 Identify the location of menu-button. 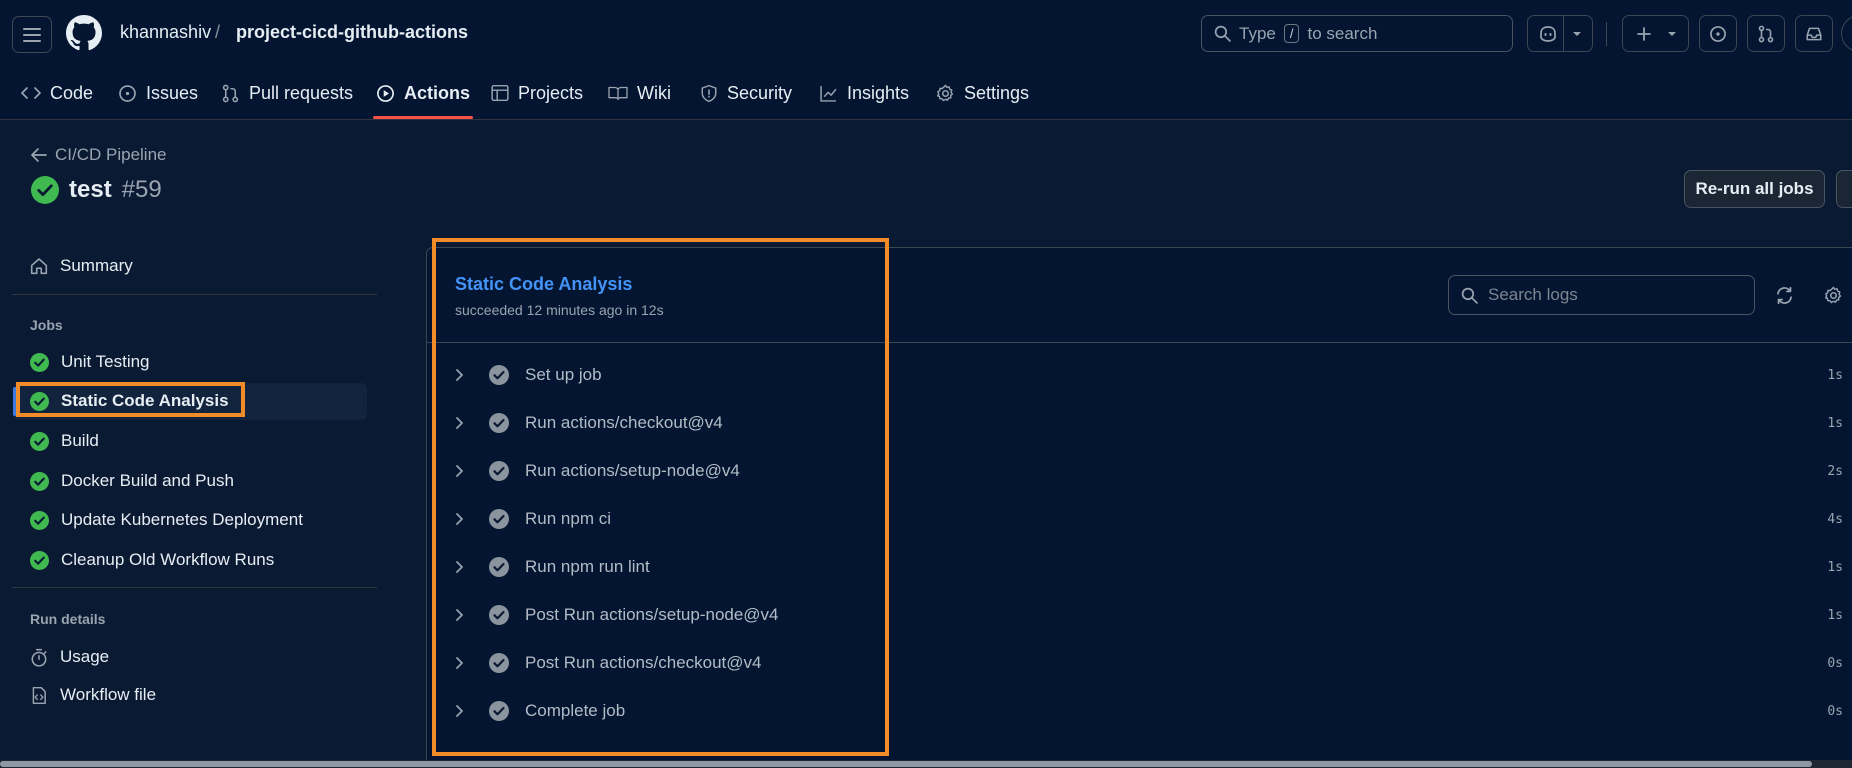
(32, 34).